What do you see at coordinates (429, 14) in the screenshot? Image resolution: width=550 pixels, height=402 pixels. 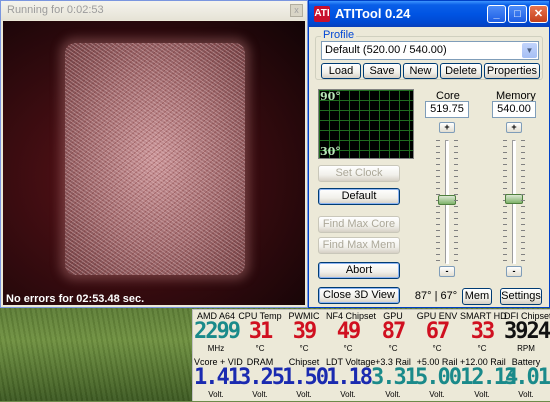 I see `atitool-titlebar: ATI ATITool 0.24 _ □ ✕` at bounding box center [429, 14].